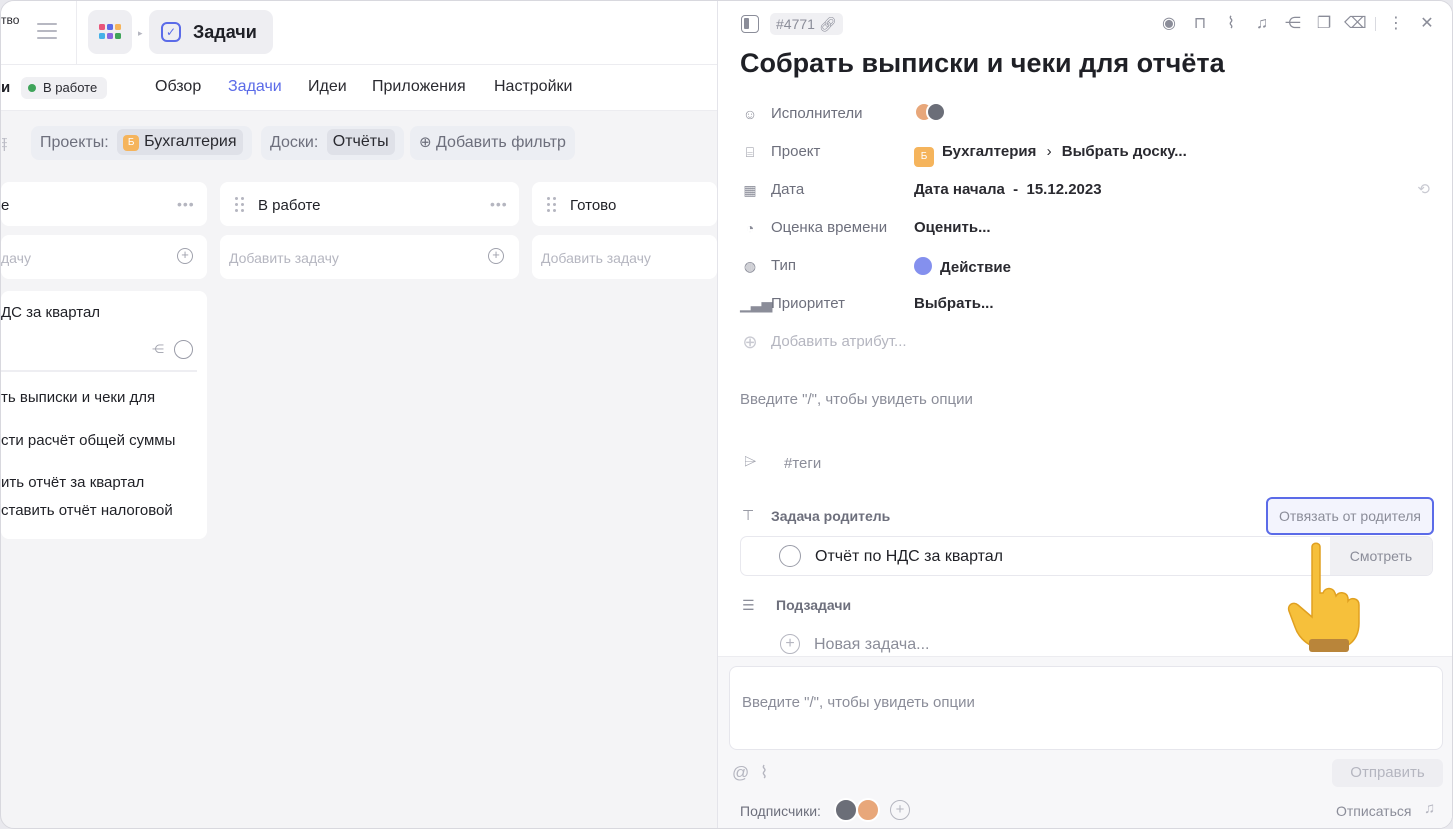 This screenshot has width=1453, height=829. I want to click on add-task-input: Добавить задачу, so click(624, 257).